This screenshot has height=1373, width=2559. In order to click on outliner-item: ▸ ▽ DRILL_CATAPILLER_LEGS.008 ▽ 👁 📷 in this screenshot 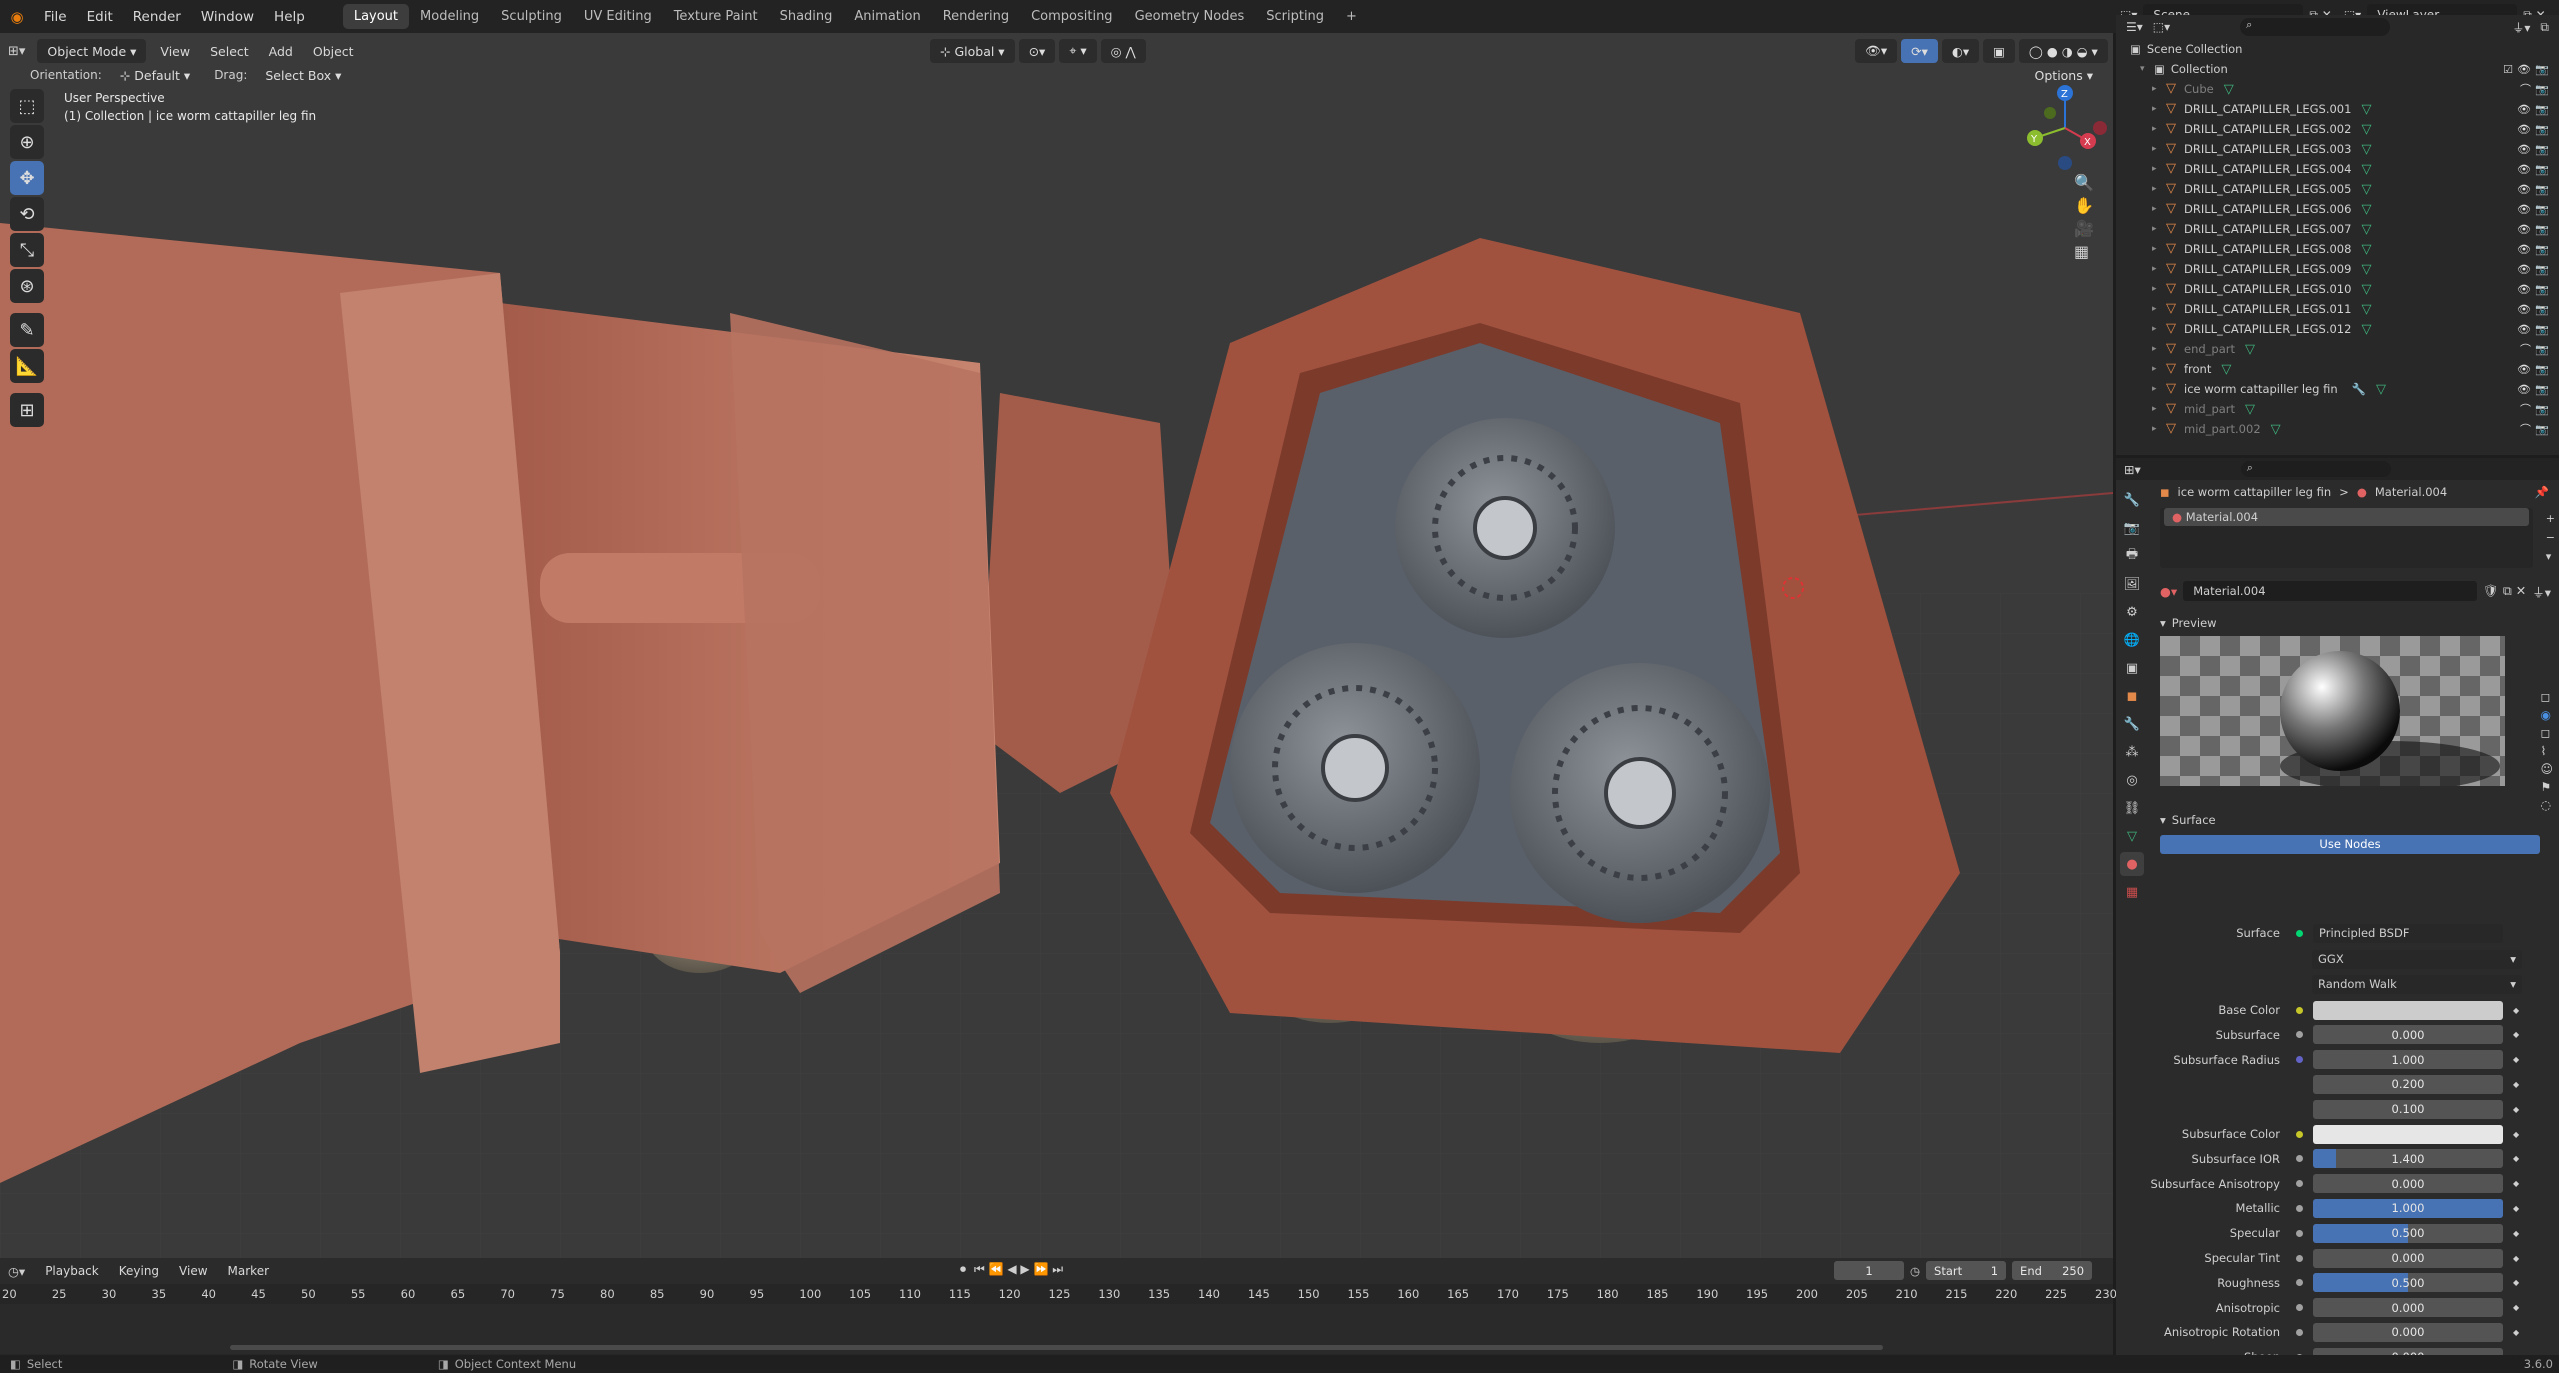, I will do `click(2344, 249)`.